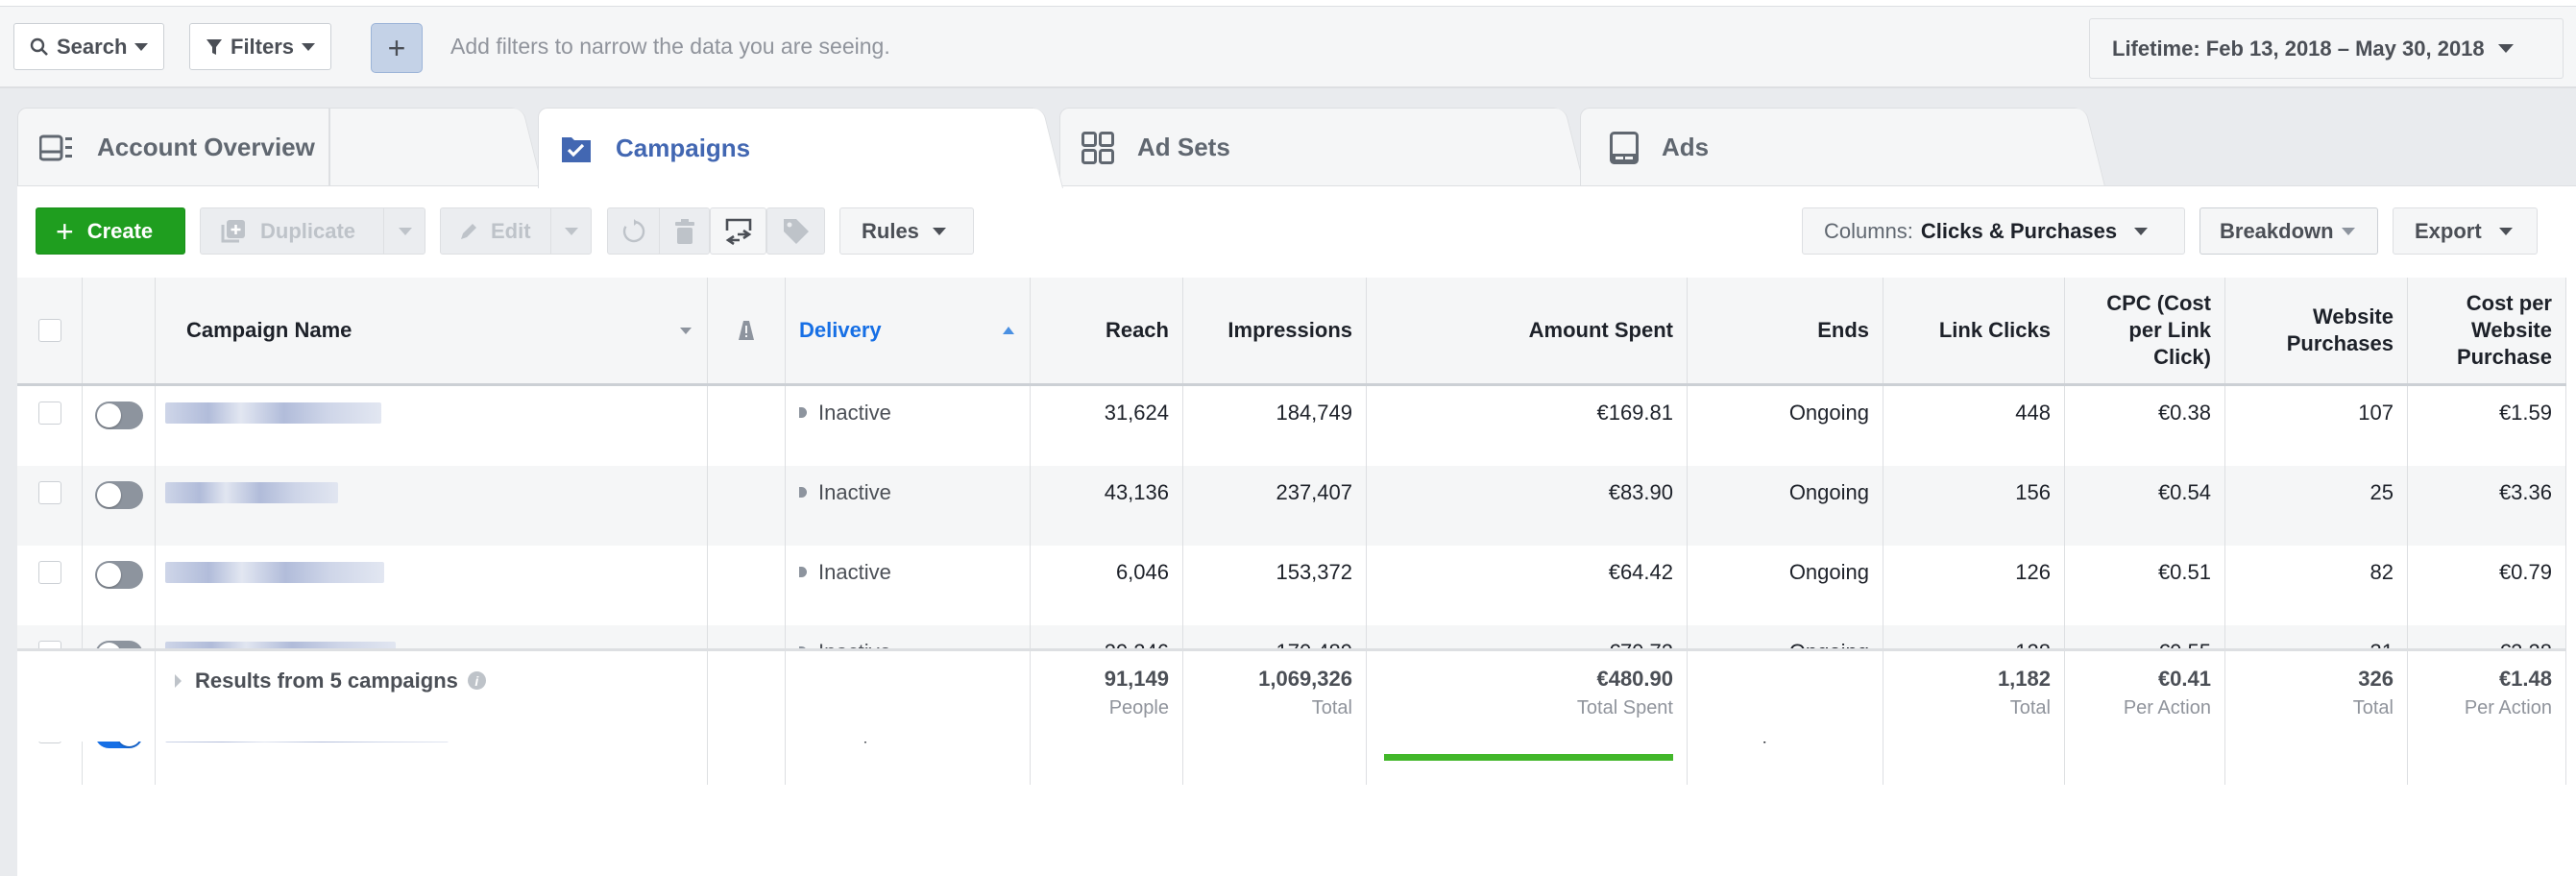 The image size is (2576, 876). I want to click on summary-impressions: 1,069,326 Total, so click(1275, 696).